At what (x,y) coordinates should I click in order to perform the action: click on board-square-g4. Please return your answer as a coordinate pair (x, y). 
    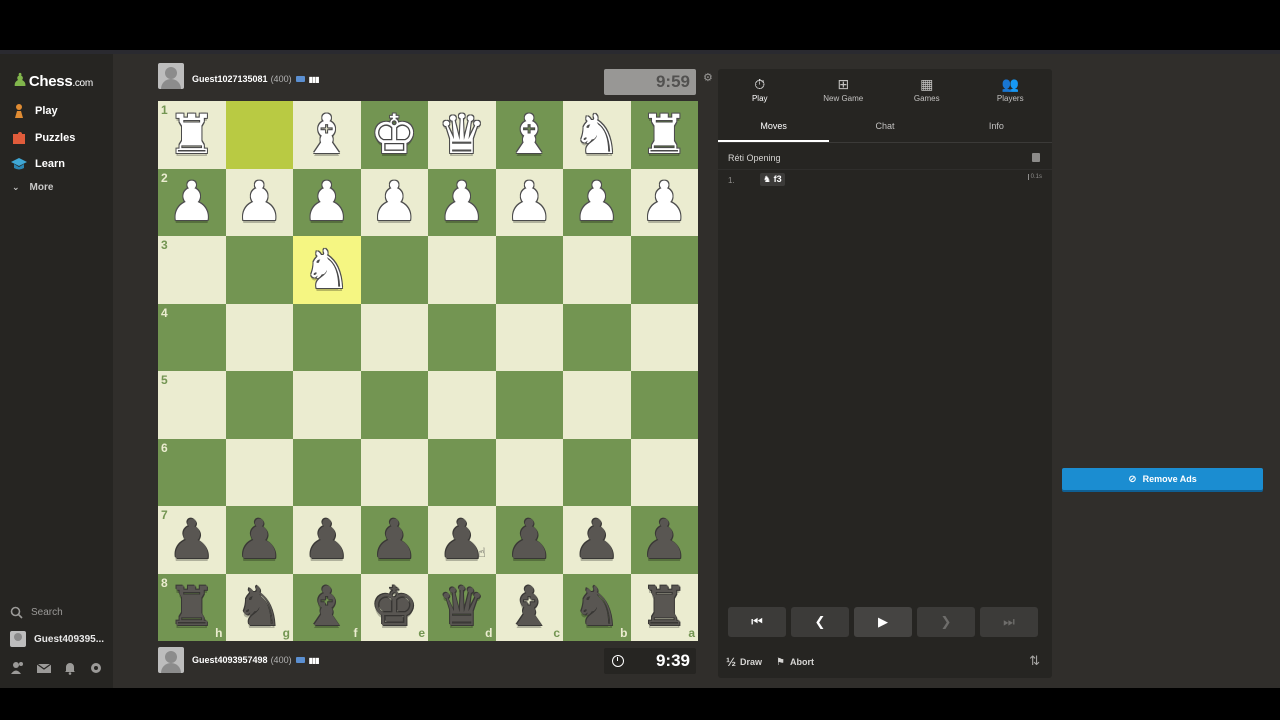
    Looking at the image, I should click on (259, 337).